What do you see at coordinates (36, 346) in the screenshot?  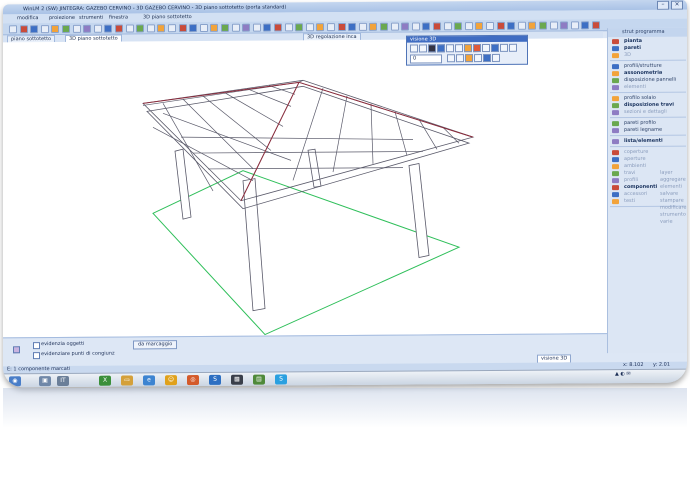 I see `evidenzia-oggetti-checkbox` at bounding box center [36, 346].